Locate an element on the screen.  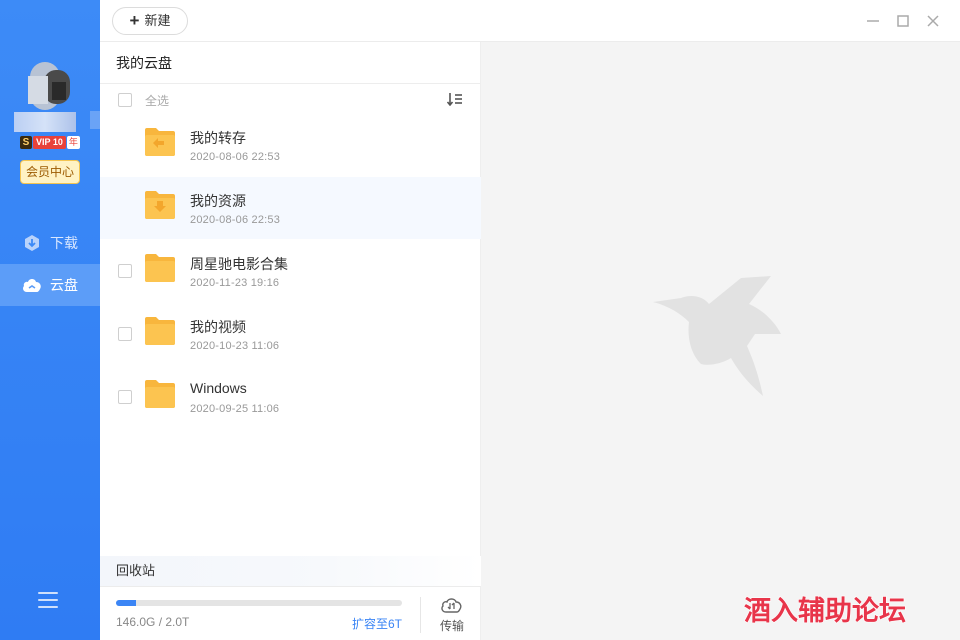
storage-progress is located at coordinates (259, 603).